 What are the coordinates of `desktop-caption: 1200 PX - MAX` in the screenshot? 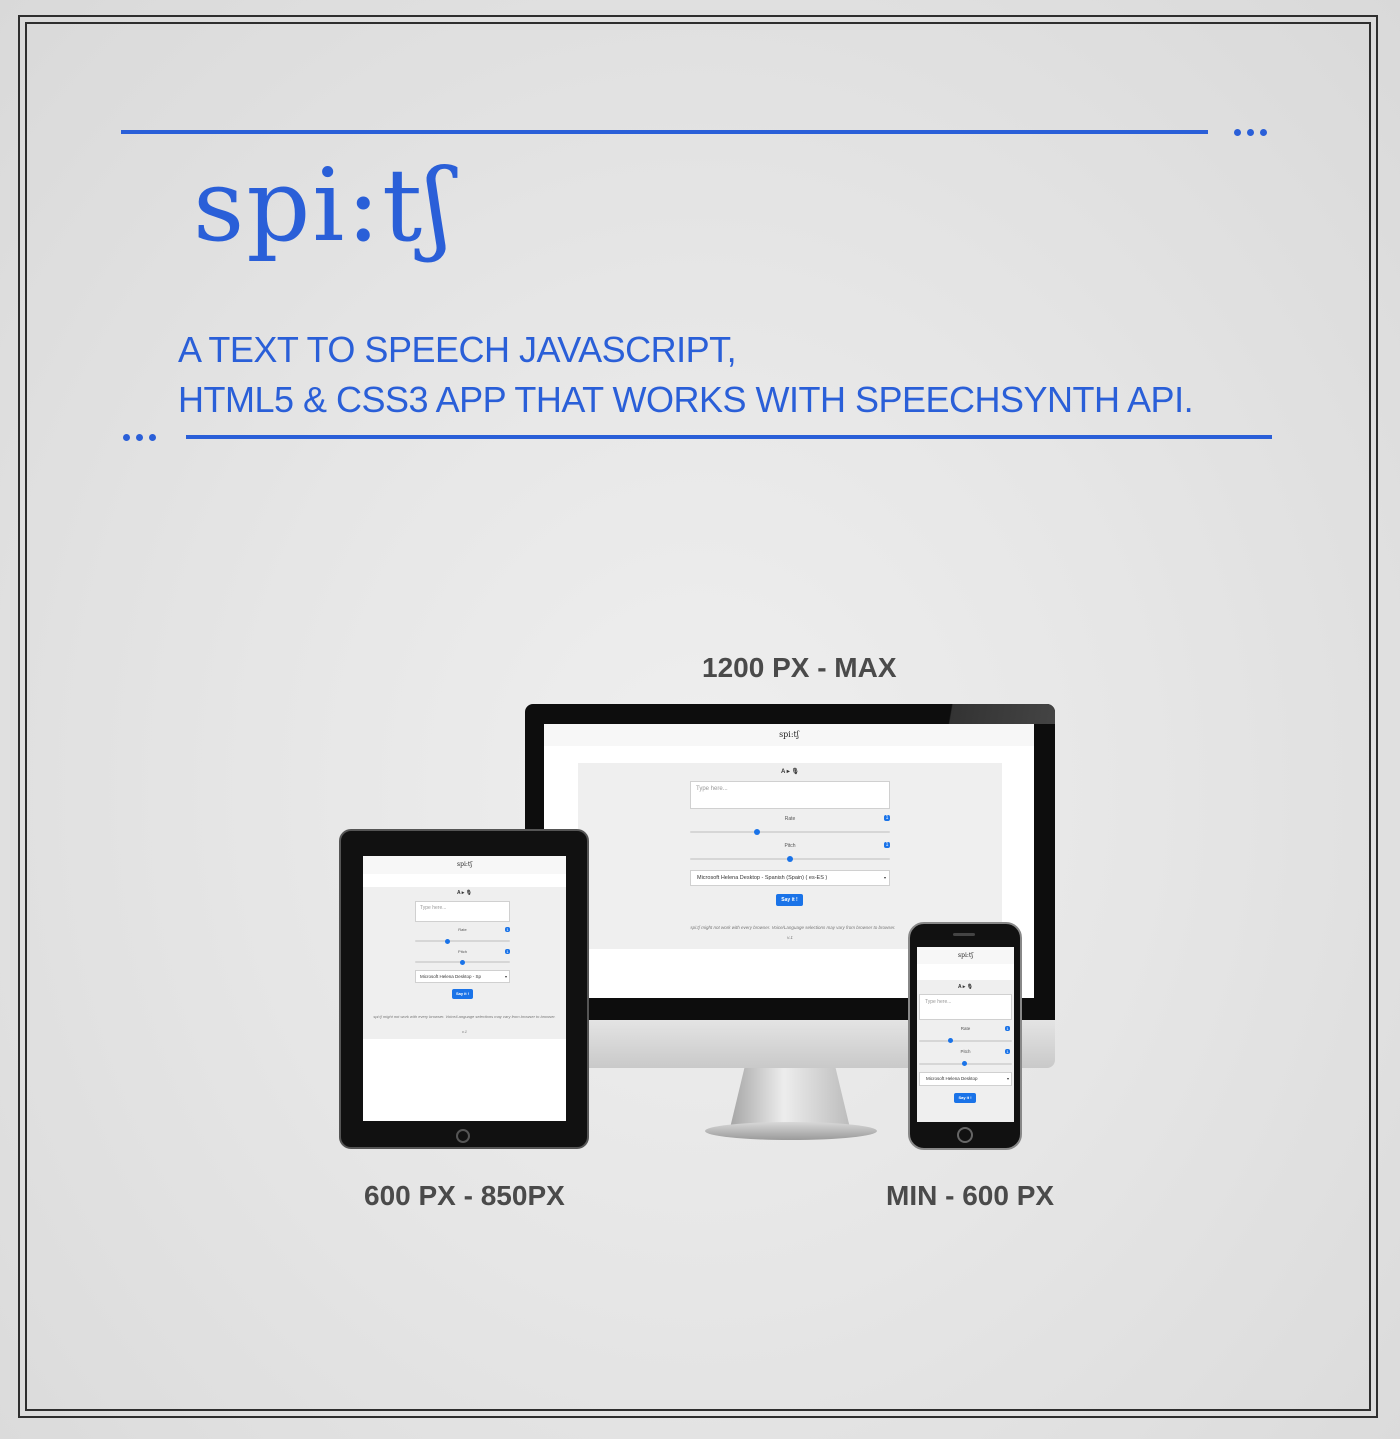 It's located at (799, 667).